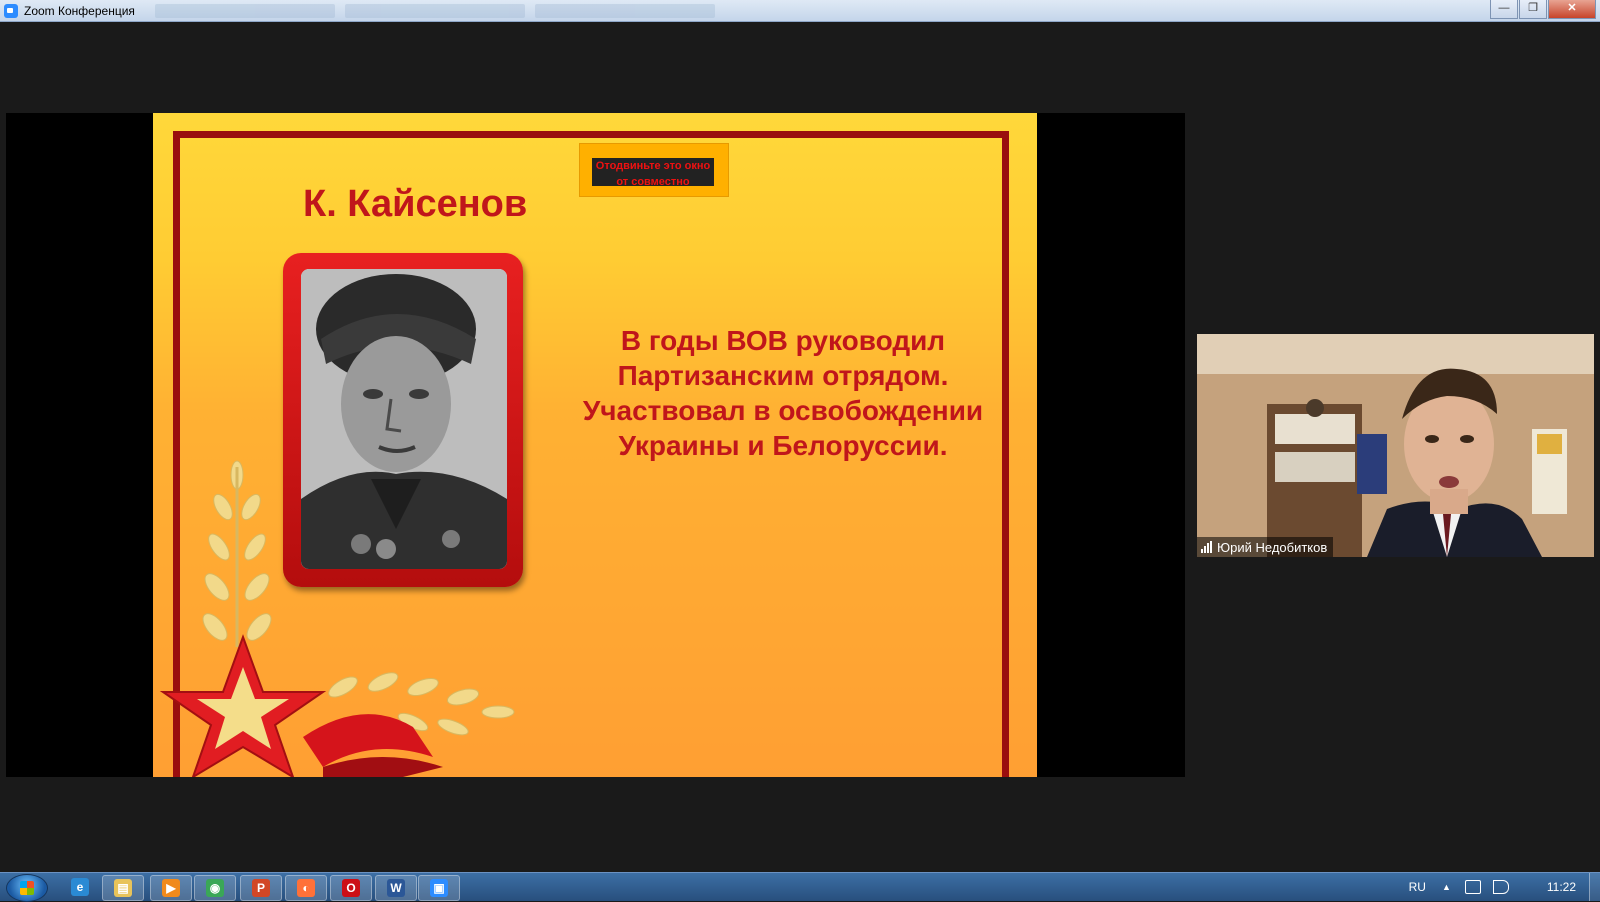 The image size is (1600, 902). Describe the element at coordinates (1533, 9) in the screenshot. I see `maximize-button: ❐` at that location.